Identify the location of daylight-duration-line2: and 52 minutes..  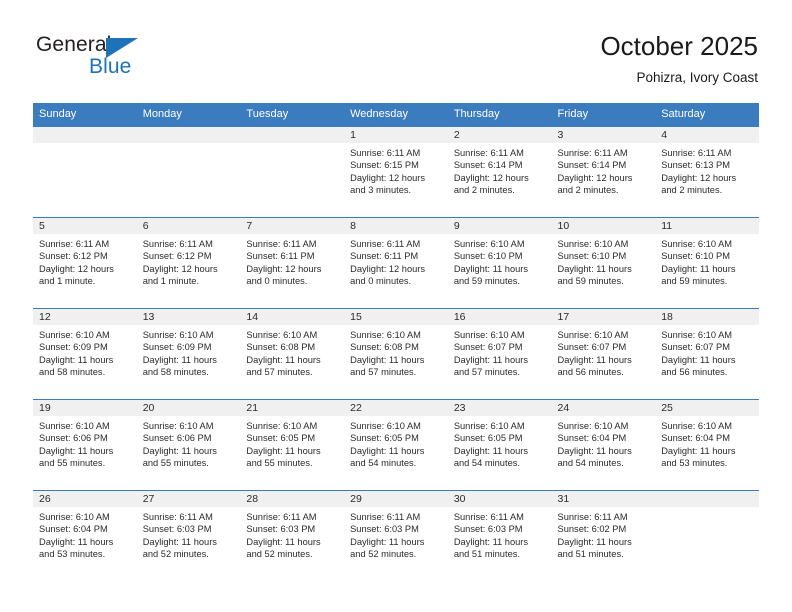
(175, 554).